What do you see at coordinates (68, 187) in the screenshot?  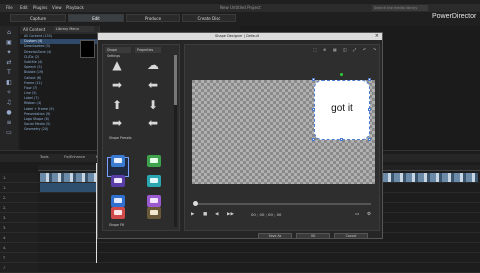 I see `audio-clip` at bounding box center [68, 187].